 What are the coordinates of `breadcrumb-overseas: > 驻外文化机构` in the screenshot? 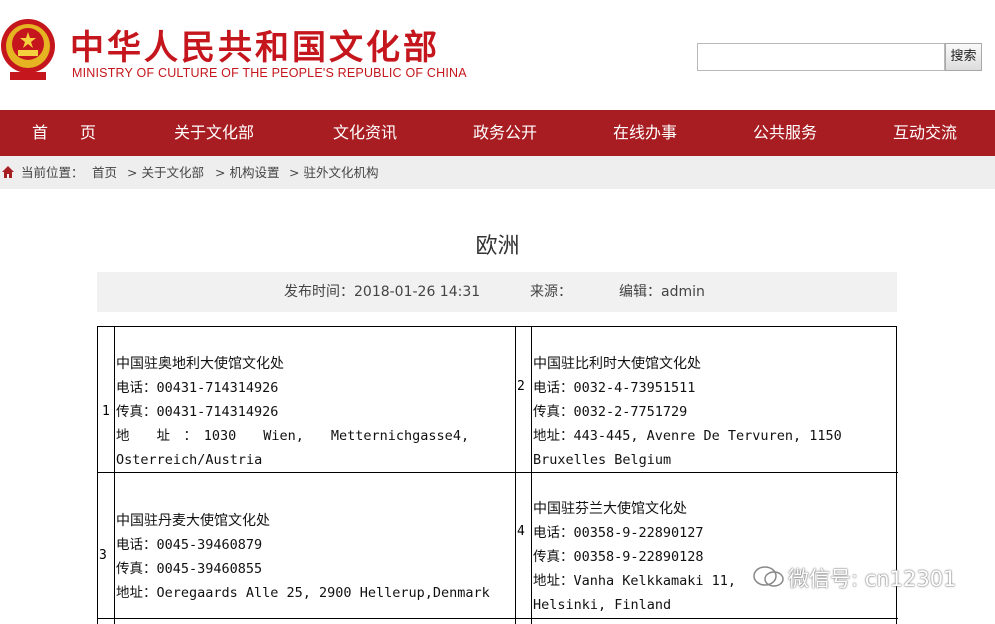 It's located at (333, 172).